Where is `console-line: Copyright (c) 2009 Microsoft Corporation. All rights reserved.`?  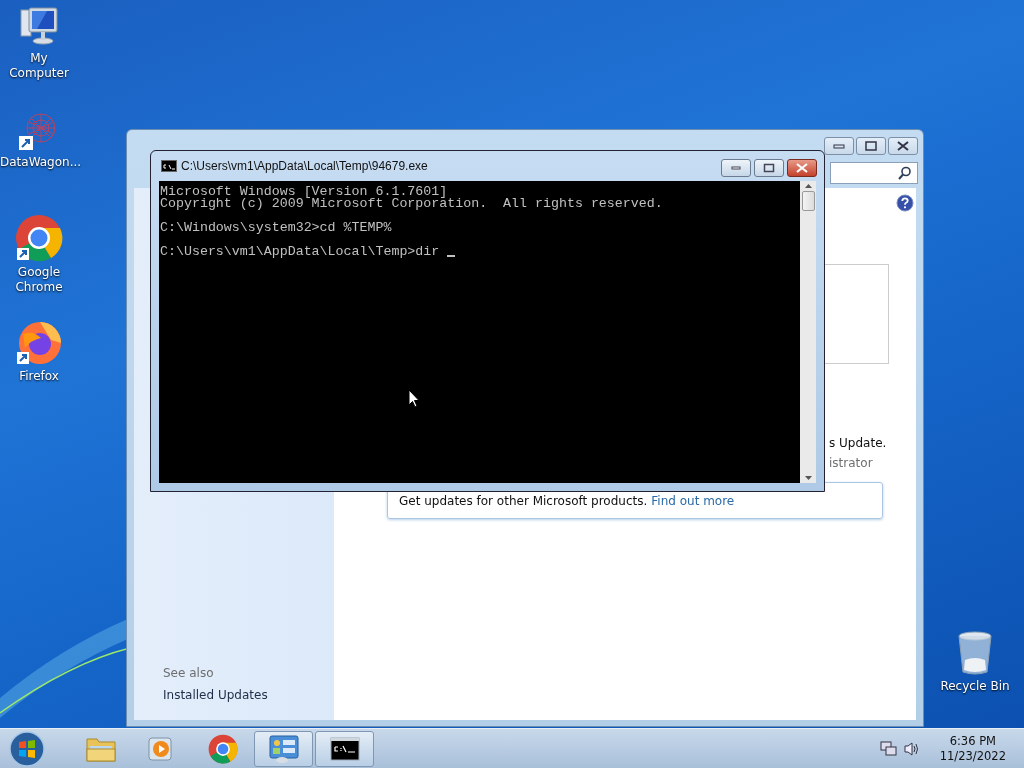 console-line: Copyright (c) 2009 Microsoft Corporation. All rights reserved. is located at coordinates (411, 204).